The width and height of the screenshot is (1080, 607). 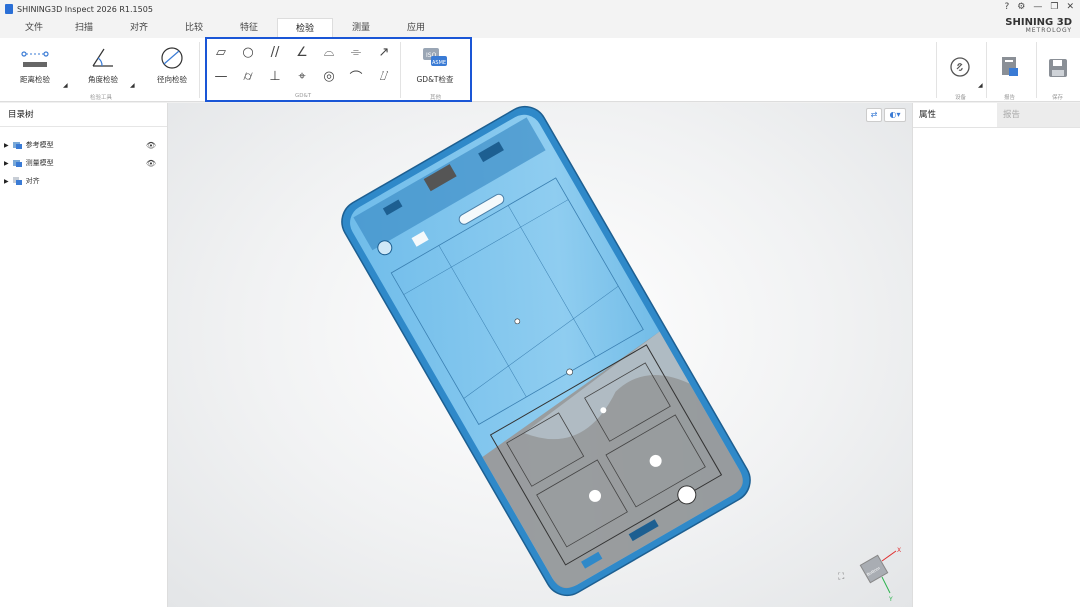 I want to click on save-button, so click(x=1058, y=67).